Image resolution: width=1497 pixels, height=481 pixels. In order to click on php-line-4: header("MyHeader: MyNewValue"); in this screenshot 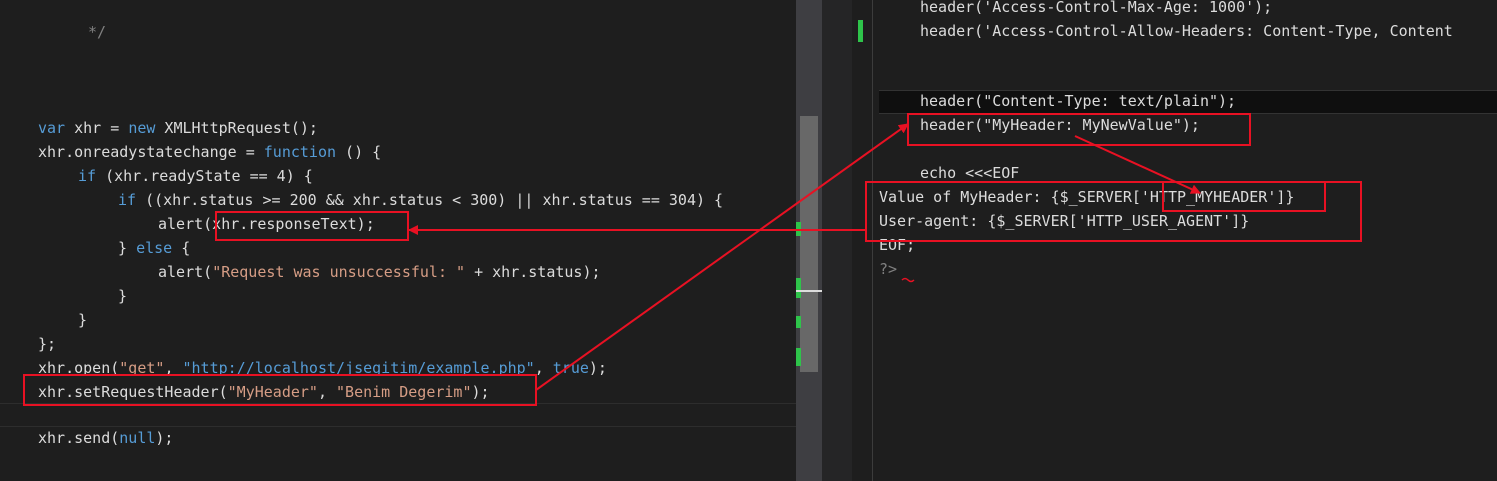, I will do `click(1060, 125)`.